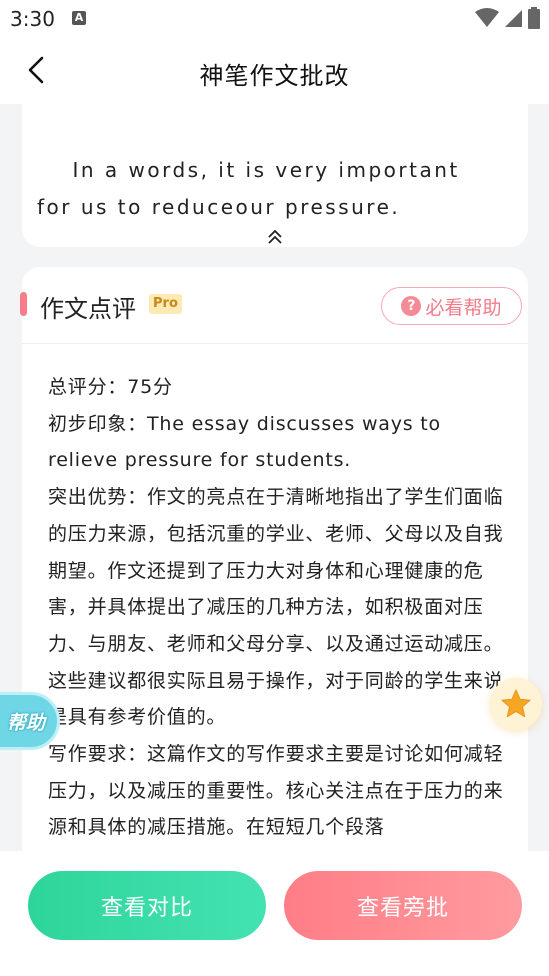 The image size is (549, 976). Describe the element at coordinates (79, 18) in the screenshot. I see `notification-icon: A` at that location.